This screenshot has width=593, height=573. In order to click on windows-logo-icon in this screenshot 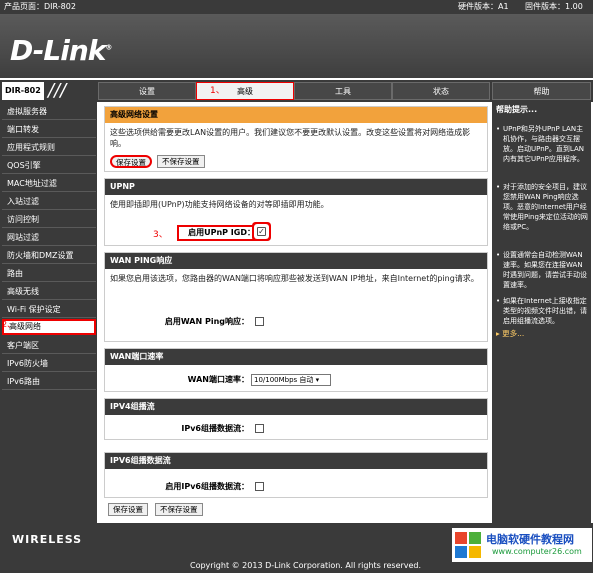, I will do `click(468, 545)`.